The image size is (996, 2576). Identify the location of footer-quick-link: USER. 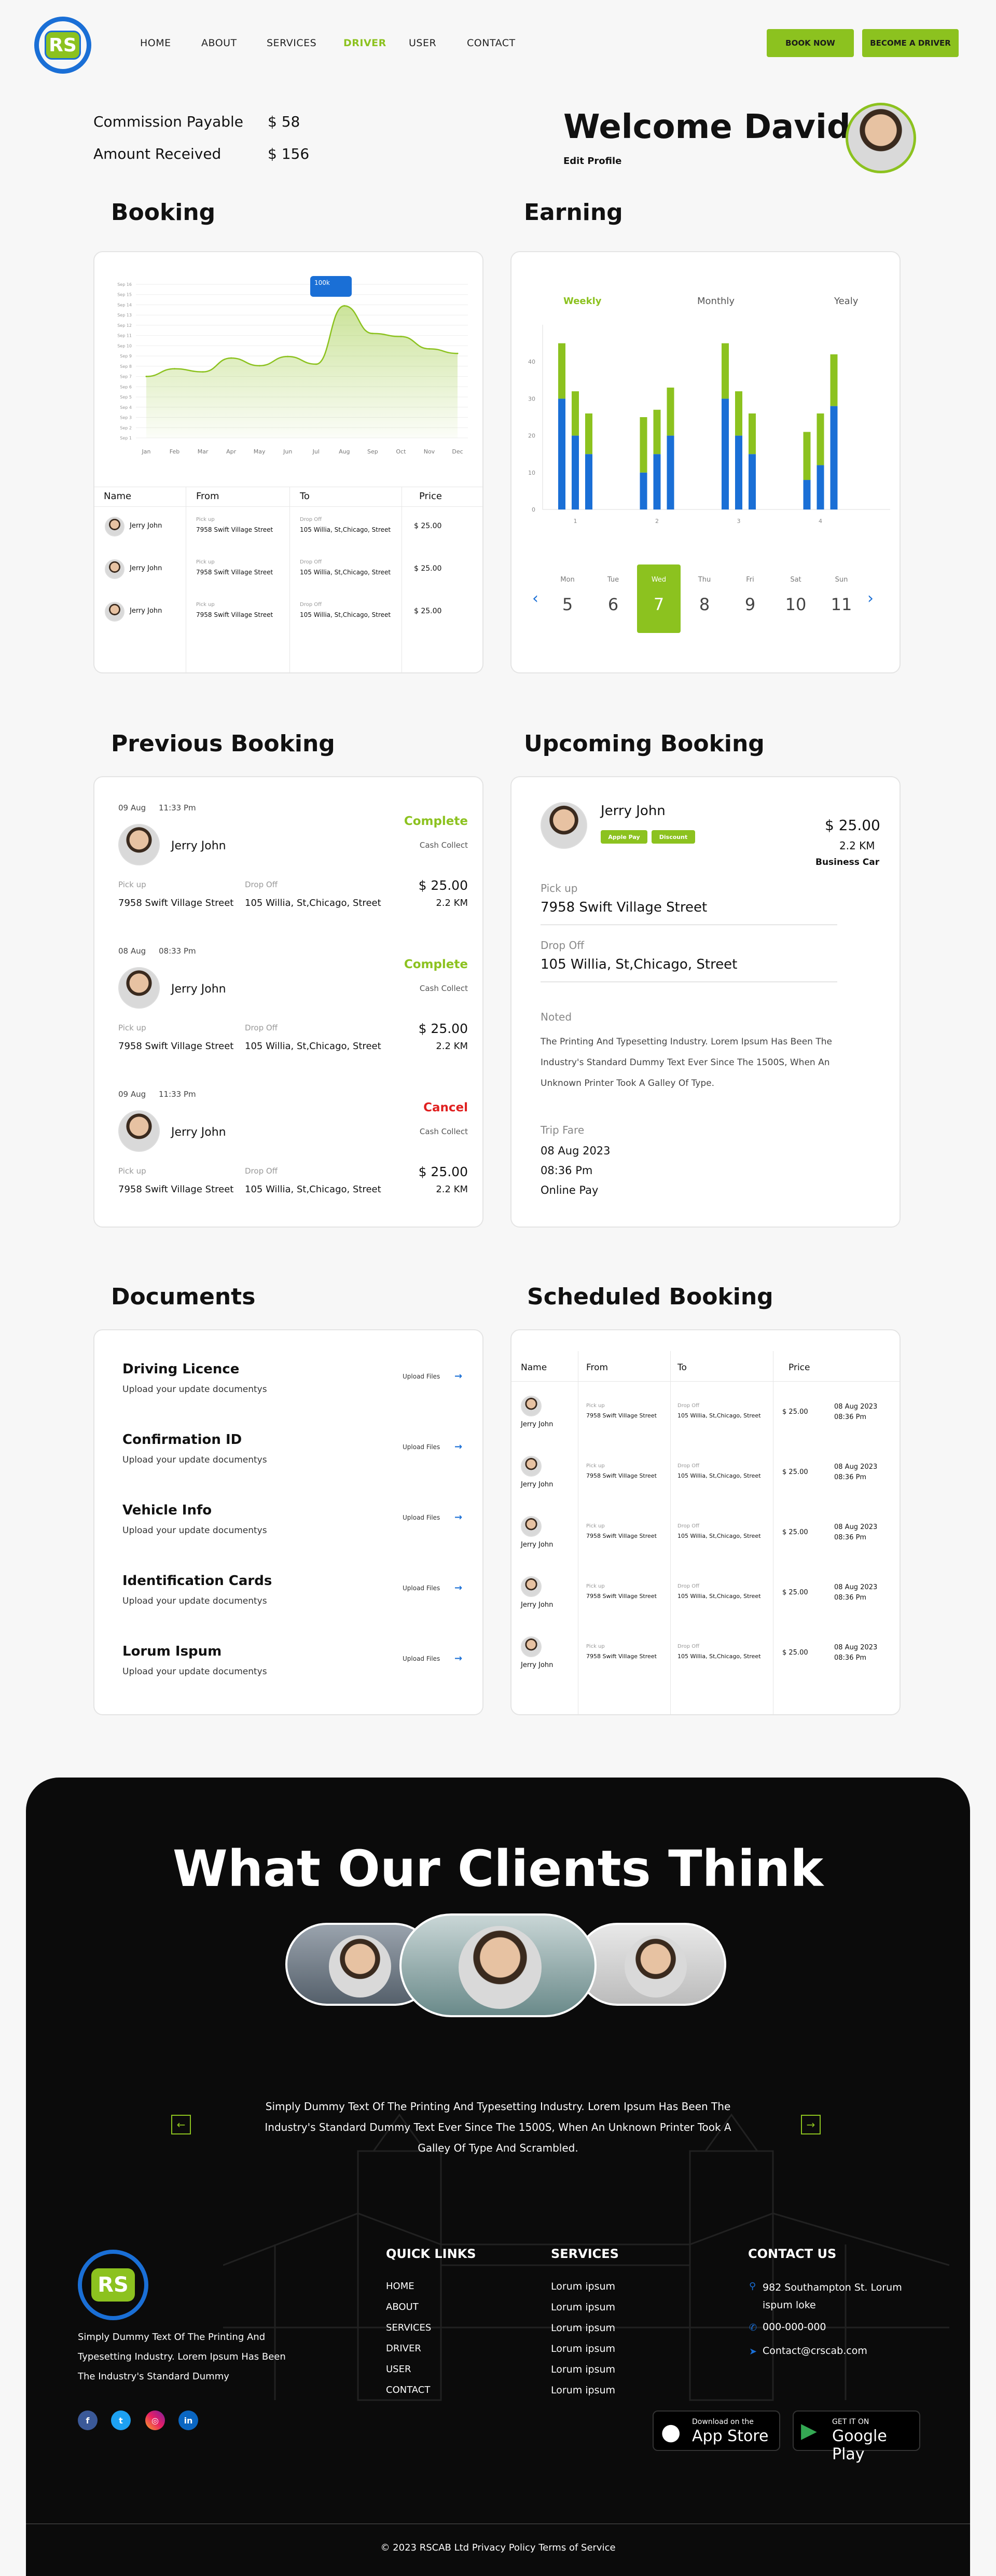
(398, 2369).